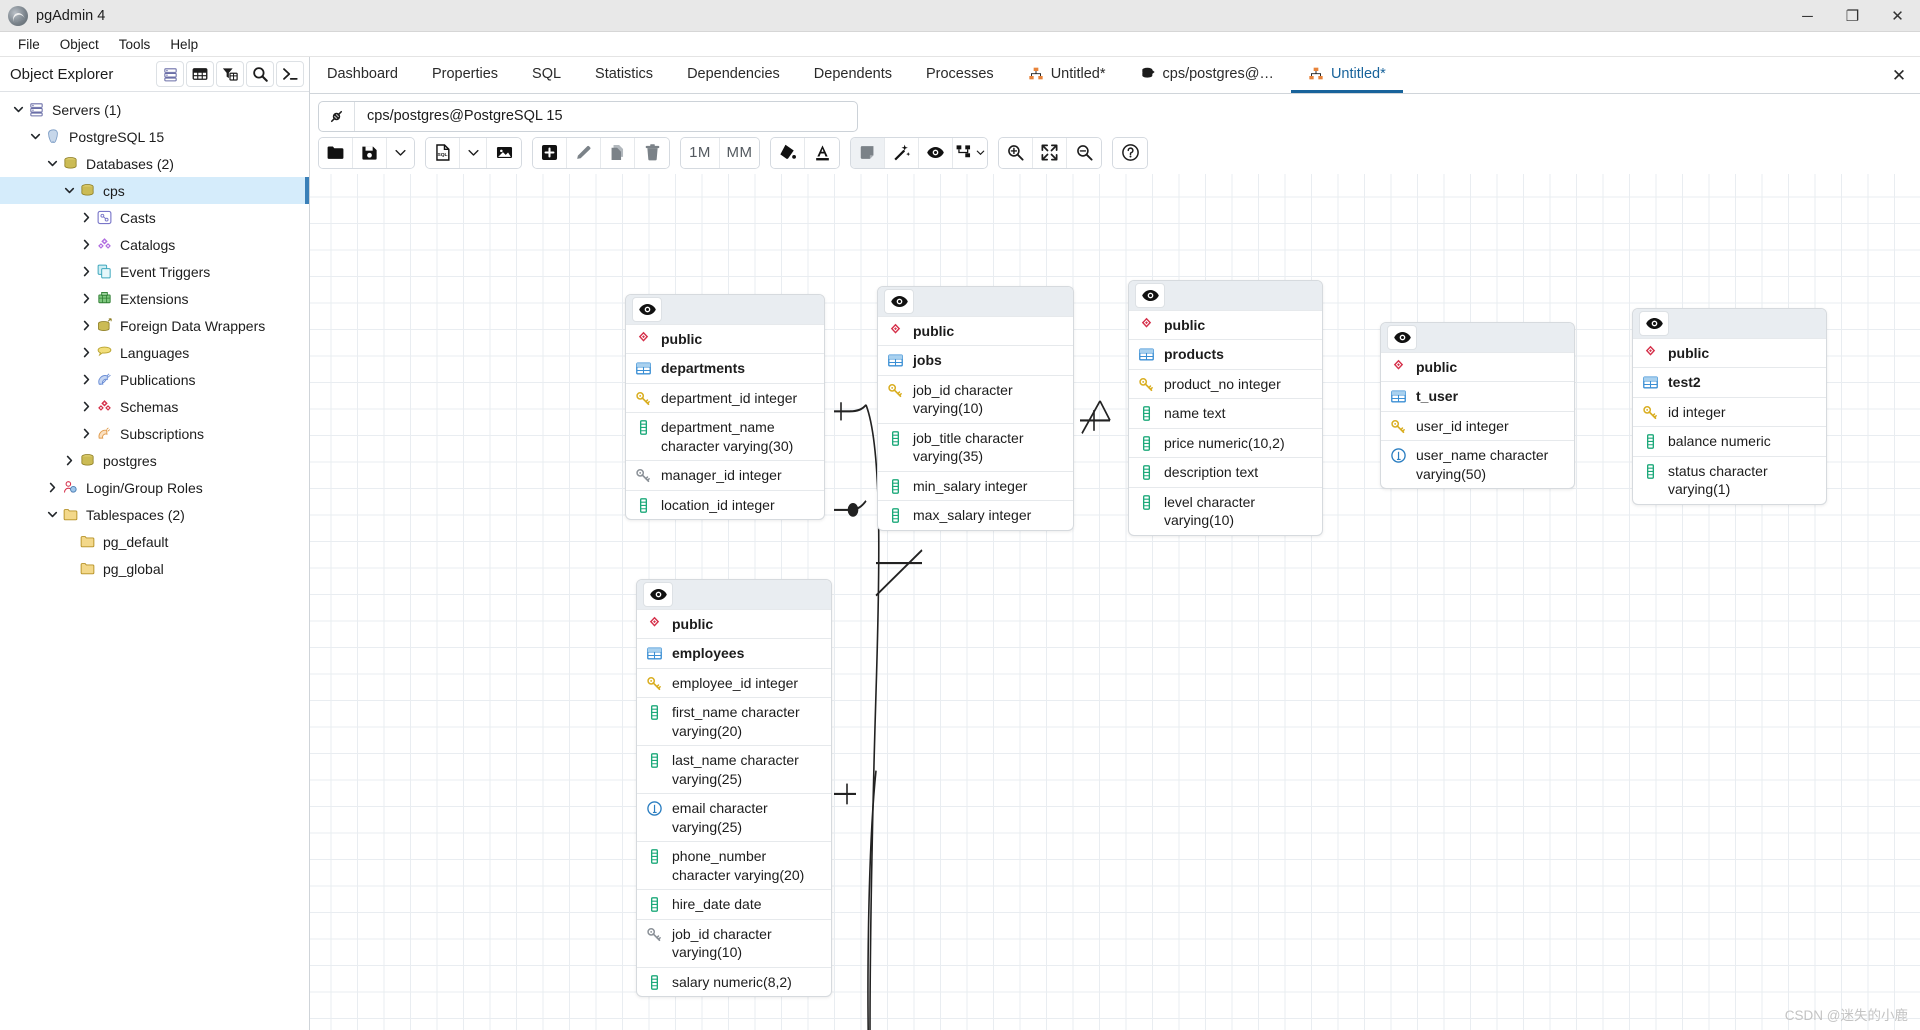  What do you see at coordinates (868, 152) in the screenshot?
I see `show-note-button` at bounding box center [868, 152].